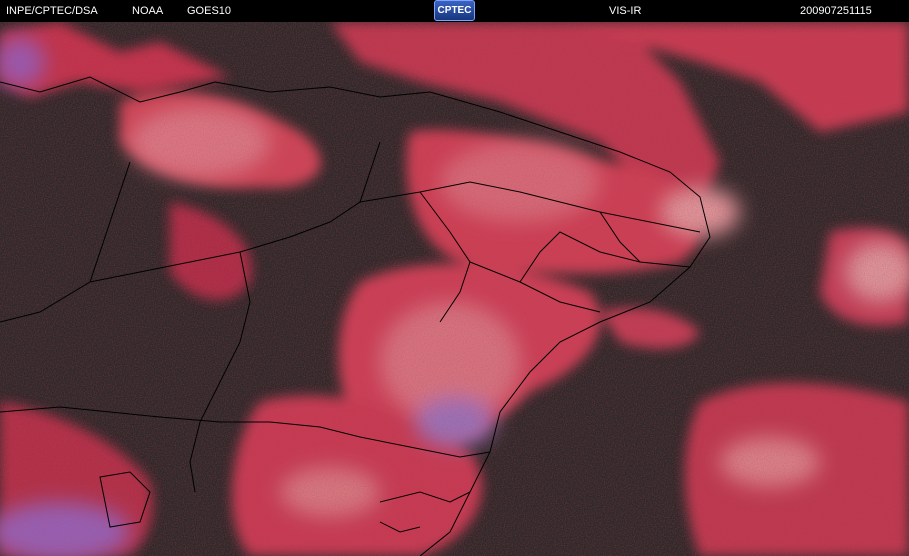  What do you see at coordinates (209, 11) in the screenshot?
I see `satellite-label: GOES10` at bounding box center [209, 11].